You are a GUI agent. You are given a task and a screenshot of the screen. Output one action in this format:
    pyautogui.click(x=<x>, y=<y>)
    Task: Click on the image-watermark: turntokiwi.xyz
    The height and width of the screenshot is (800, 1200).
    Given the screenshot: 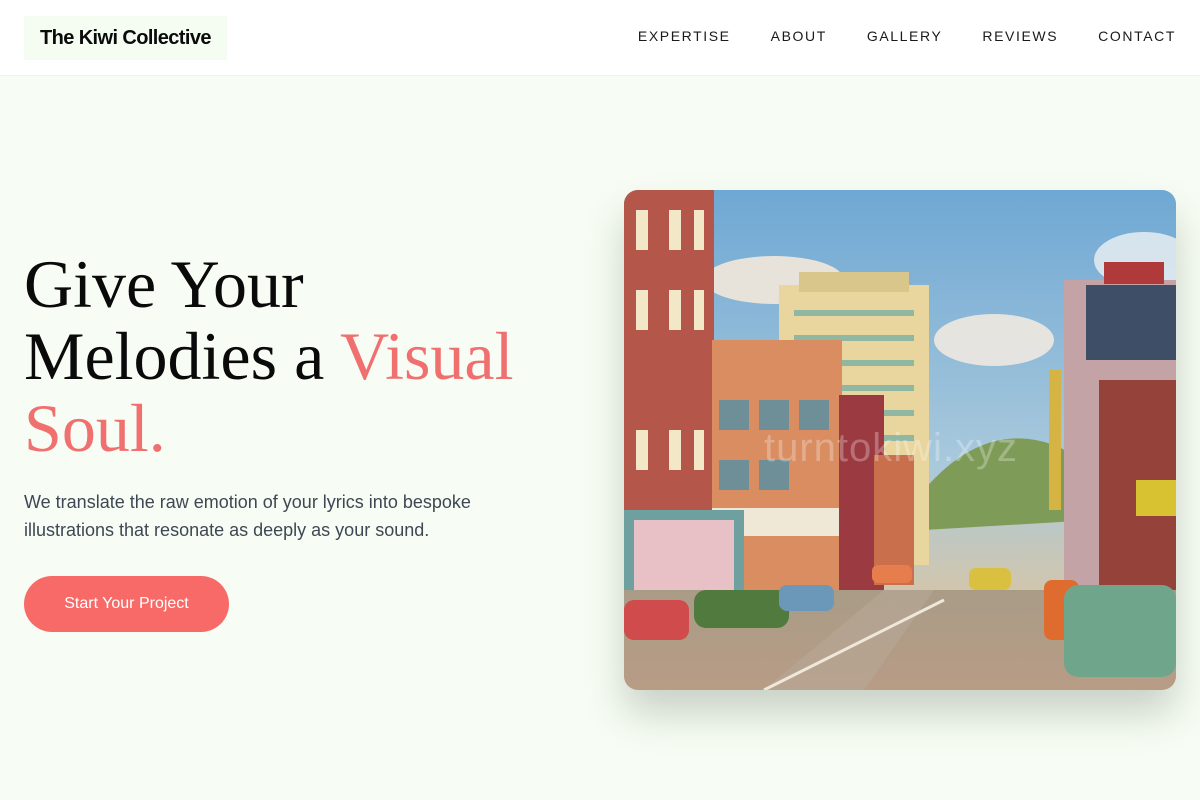 What is the action you would take?
    pyautogui.click(x=891, y=448)
    